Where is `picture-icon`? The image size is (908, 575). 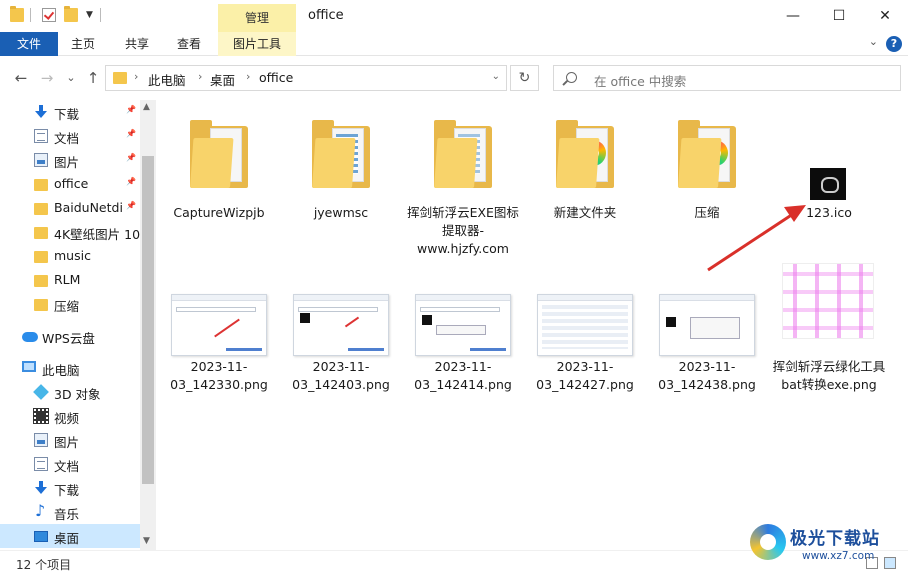 picture-icon is located at coordinates (41, 160).